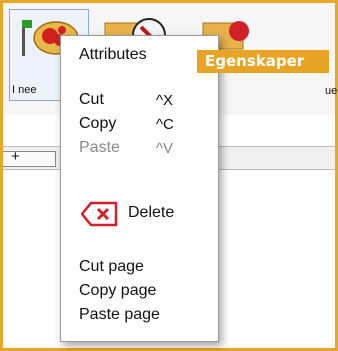  I want to click on delete-icon, so click(99, 216).